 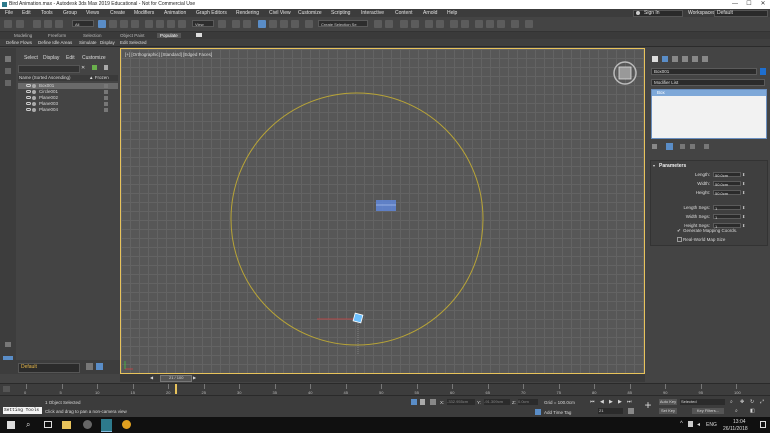 What do you see at coordinates (669, 146) in the screenshot?
I see `show-end-result-icon` at bounding box center [669, 146].